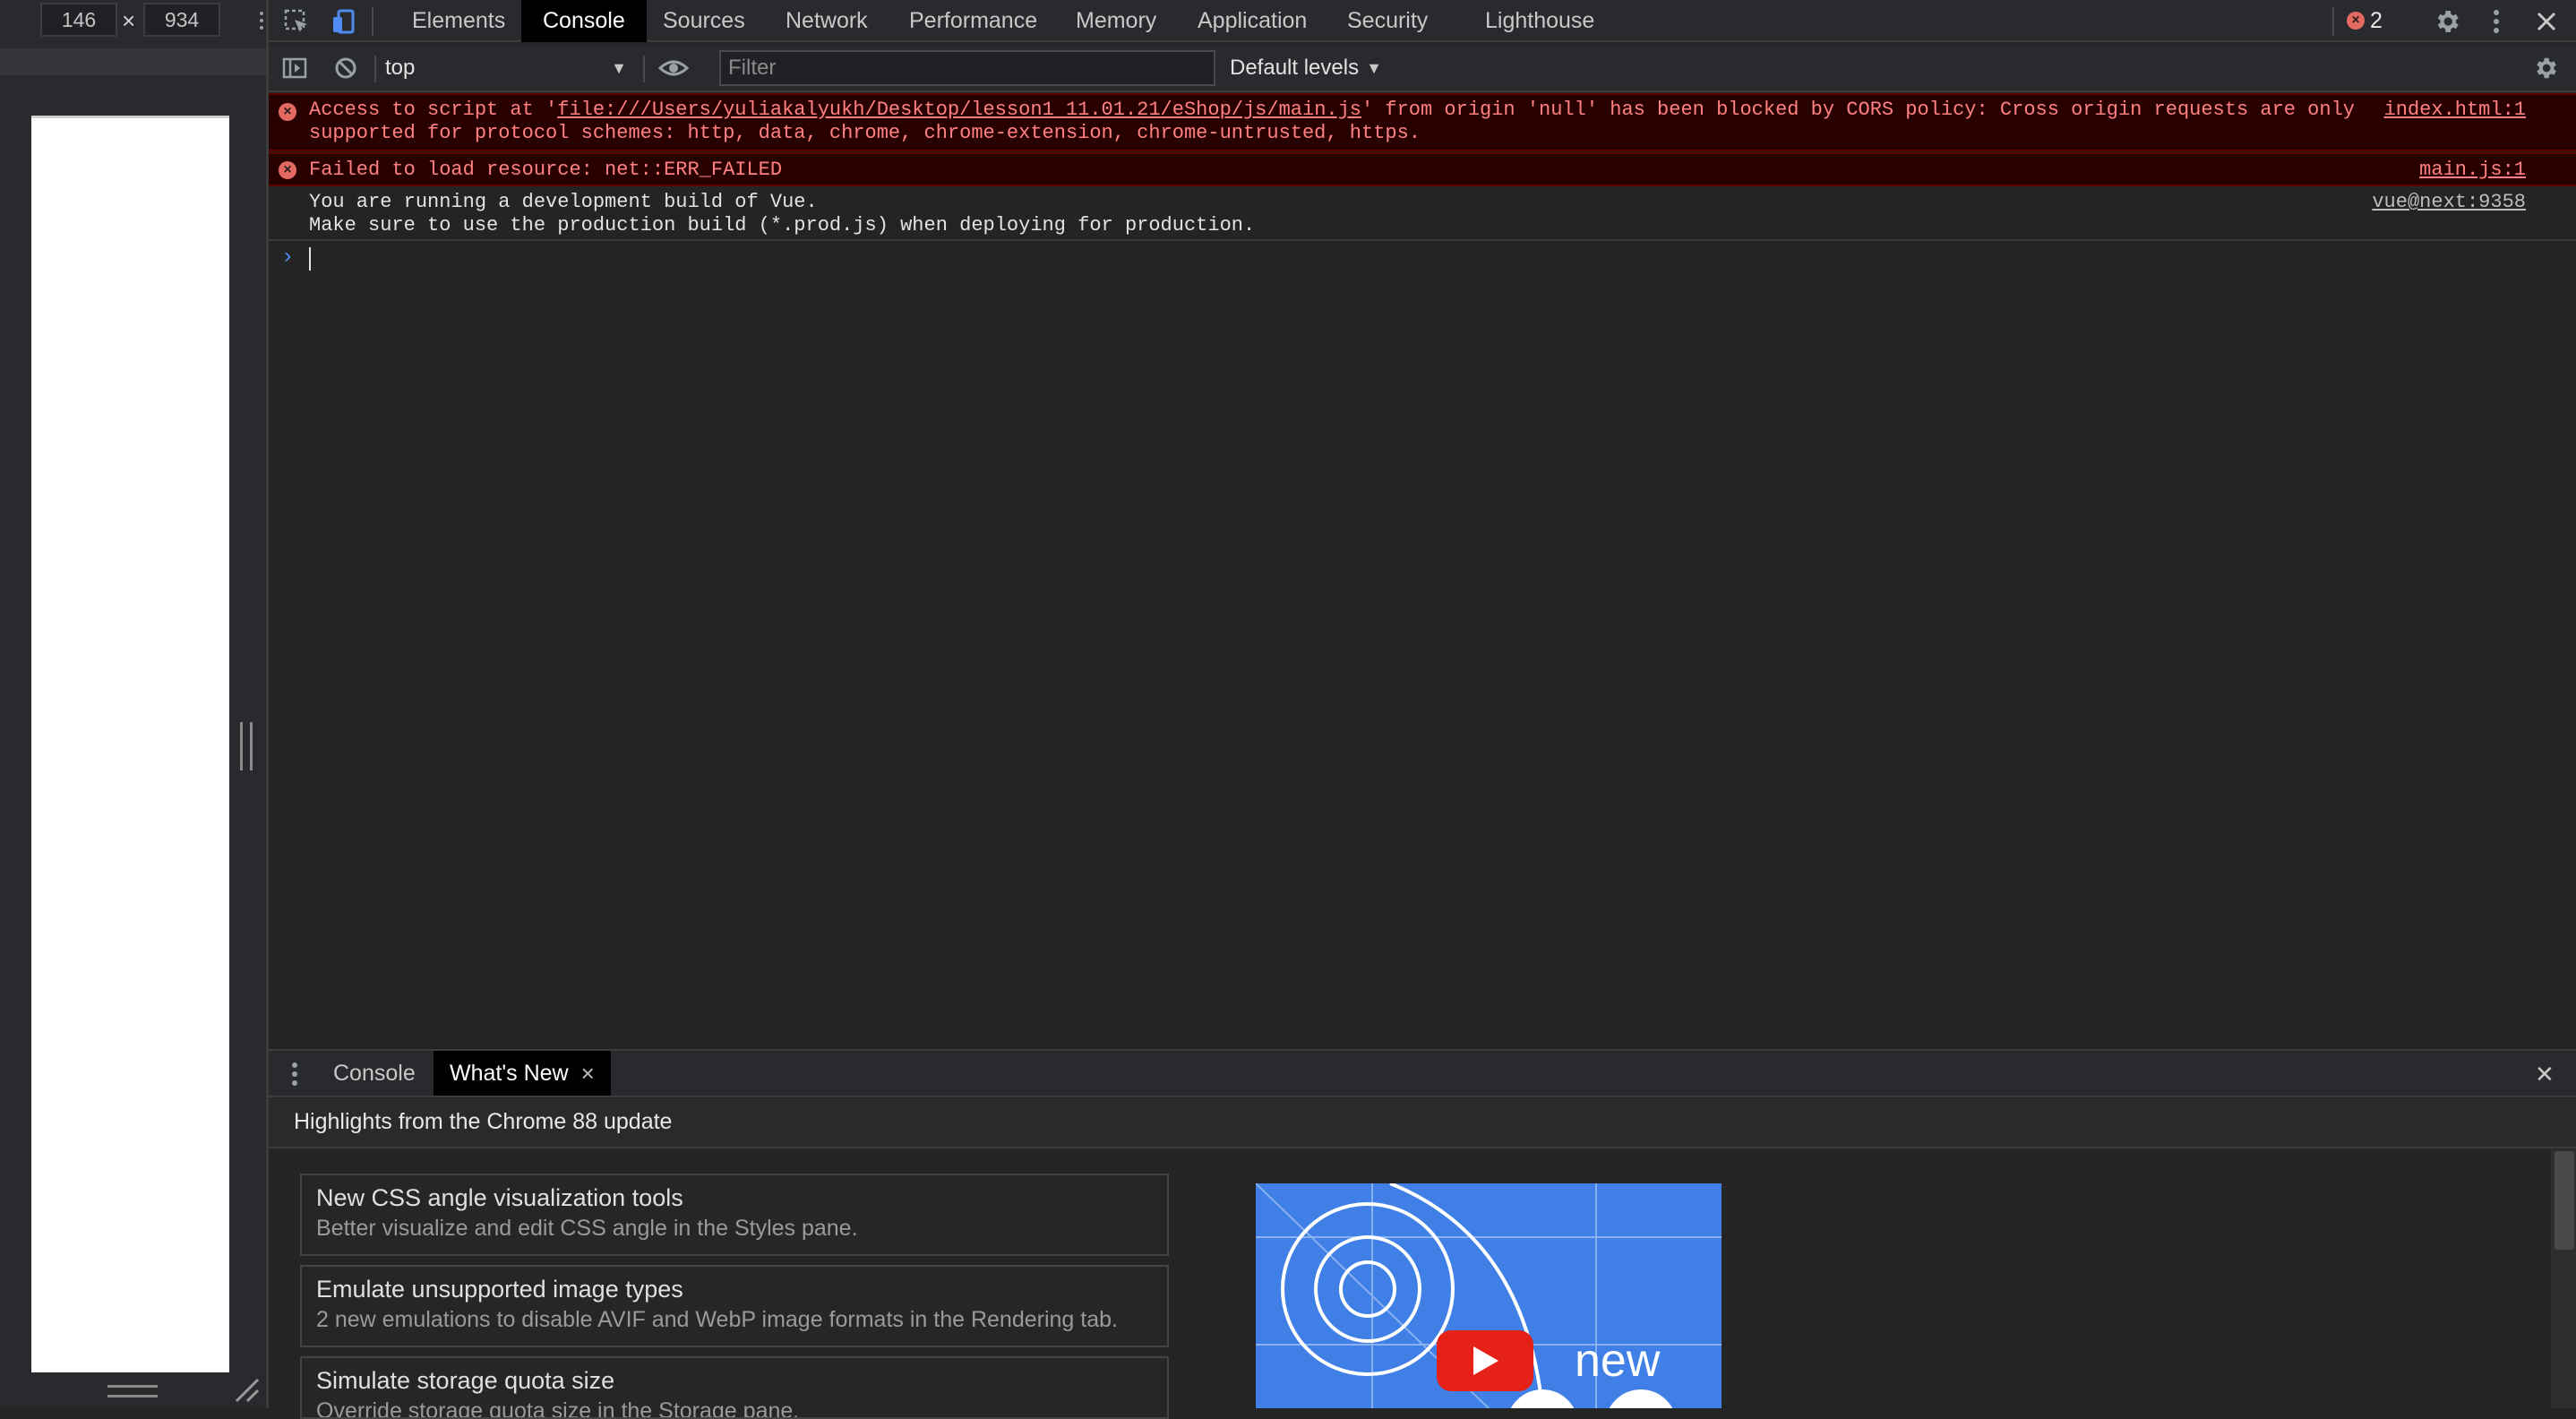  I want to click on error-count-badge: × 2, so click(2364, 20).